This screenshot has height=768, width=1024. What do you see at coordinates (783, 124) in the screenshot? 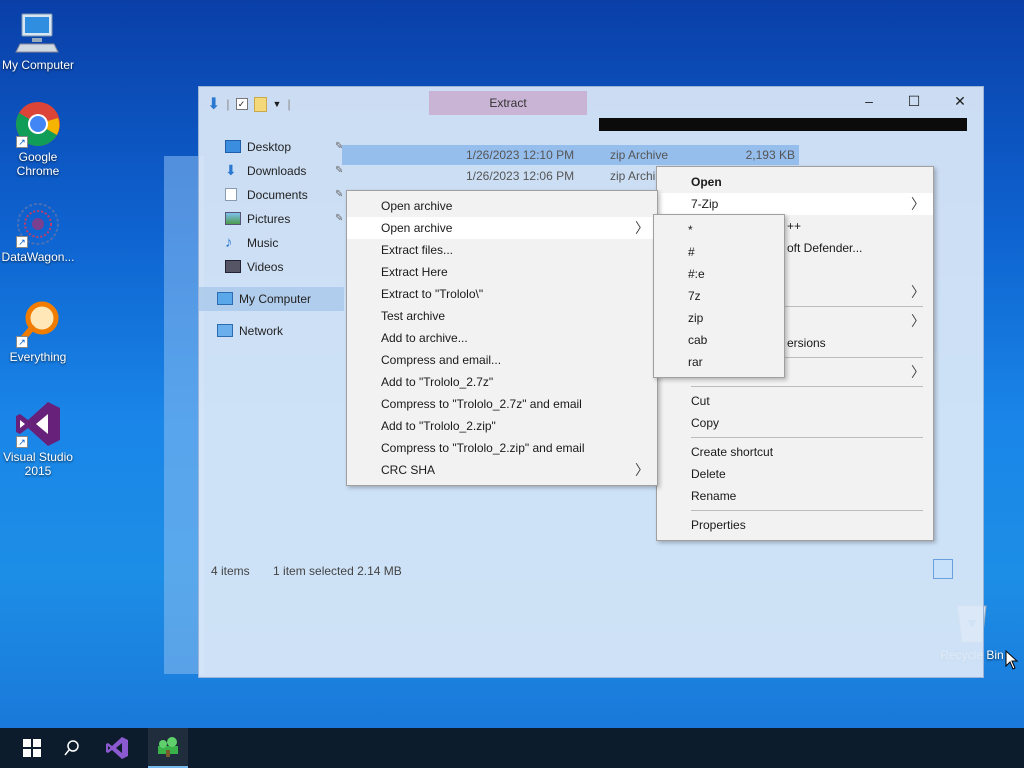
I see `address-bar-redacted` at bounding box center [783, 124].